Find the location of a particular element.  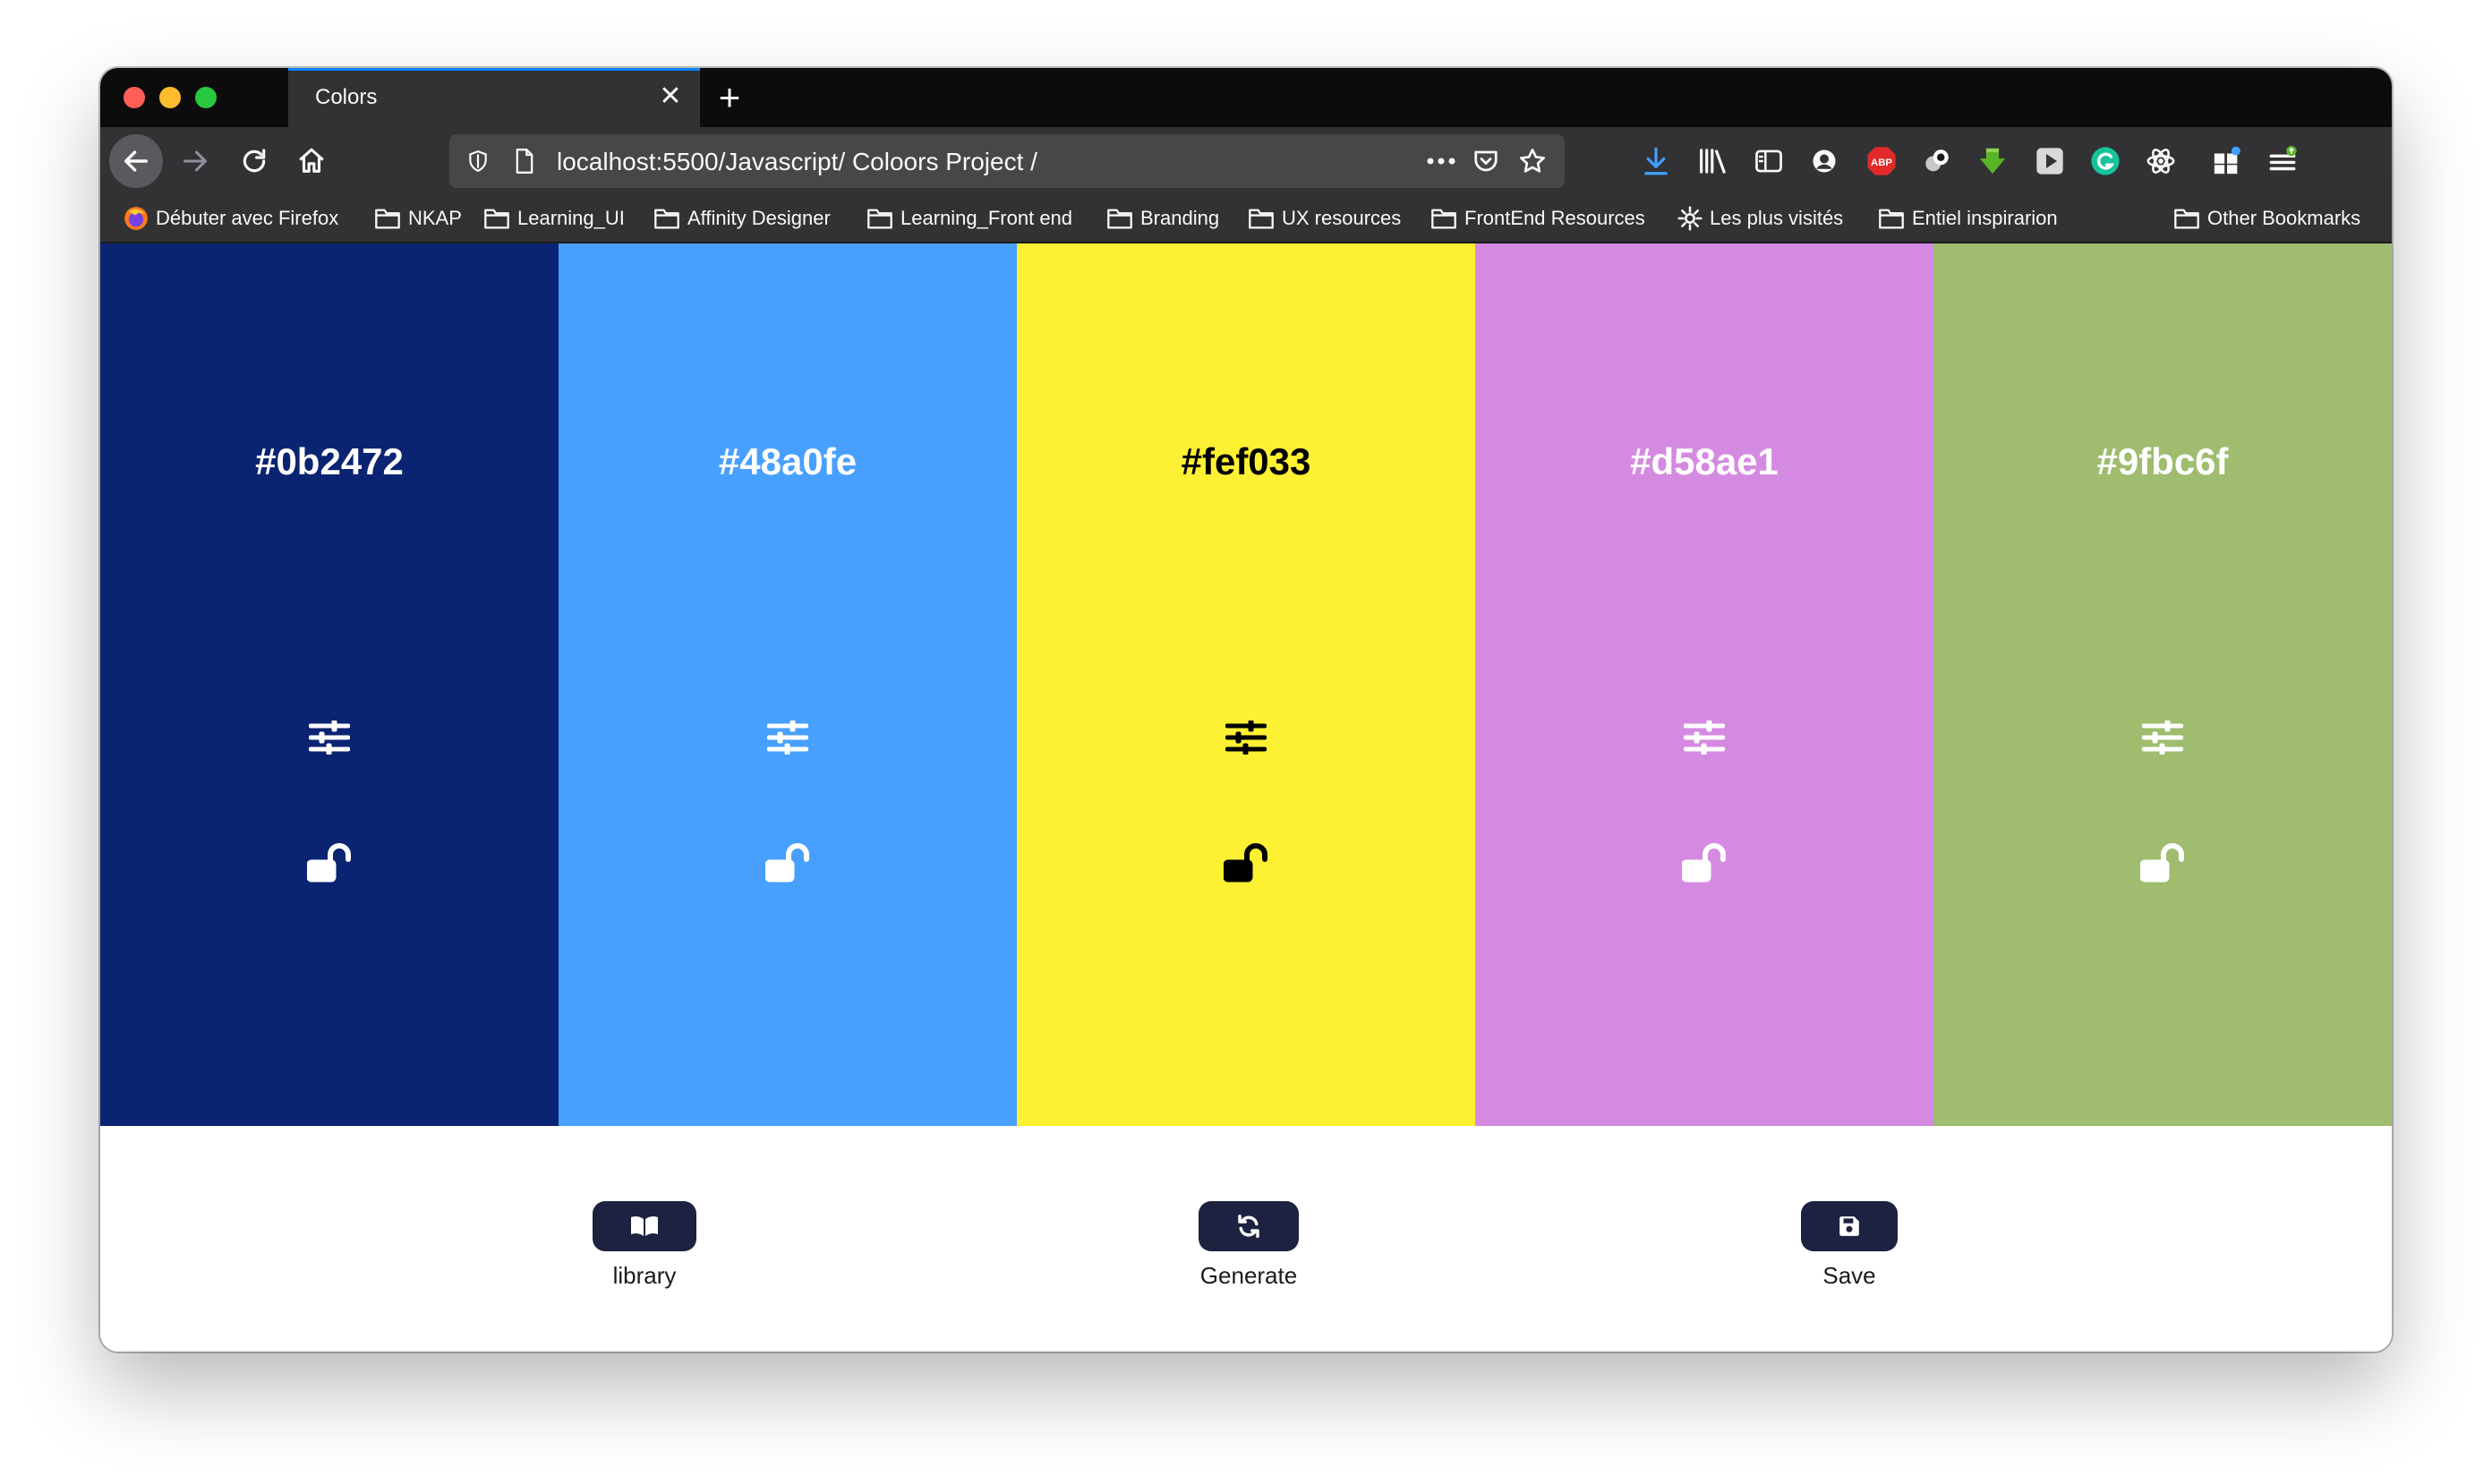

hex-value: #48a0fe is located at coordinates (788, 461).